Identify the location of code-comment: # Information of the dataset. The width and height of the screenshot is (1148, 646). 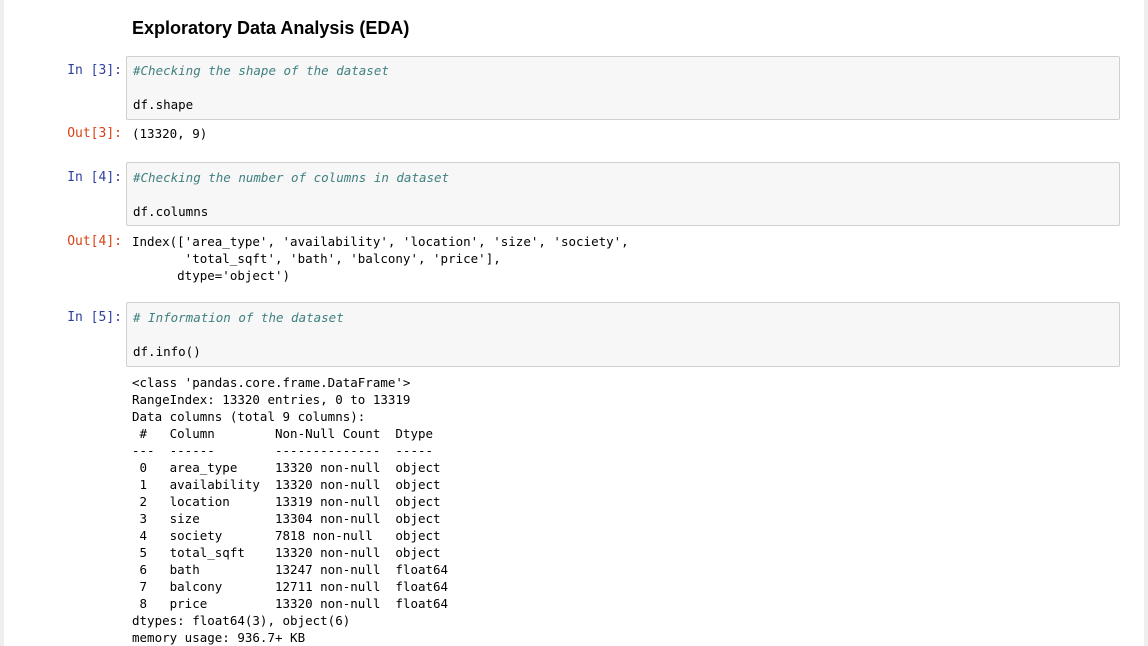
(238, 317).